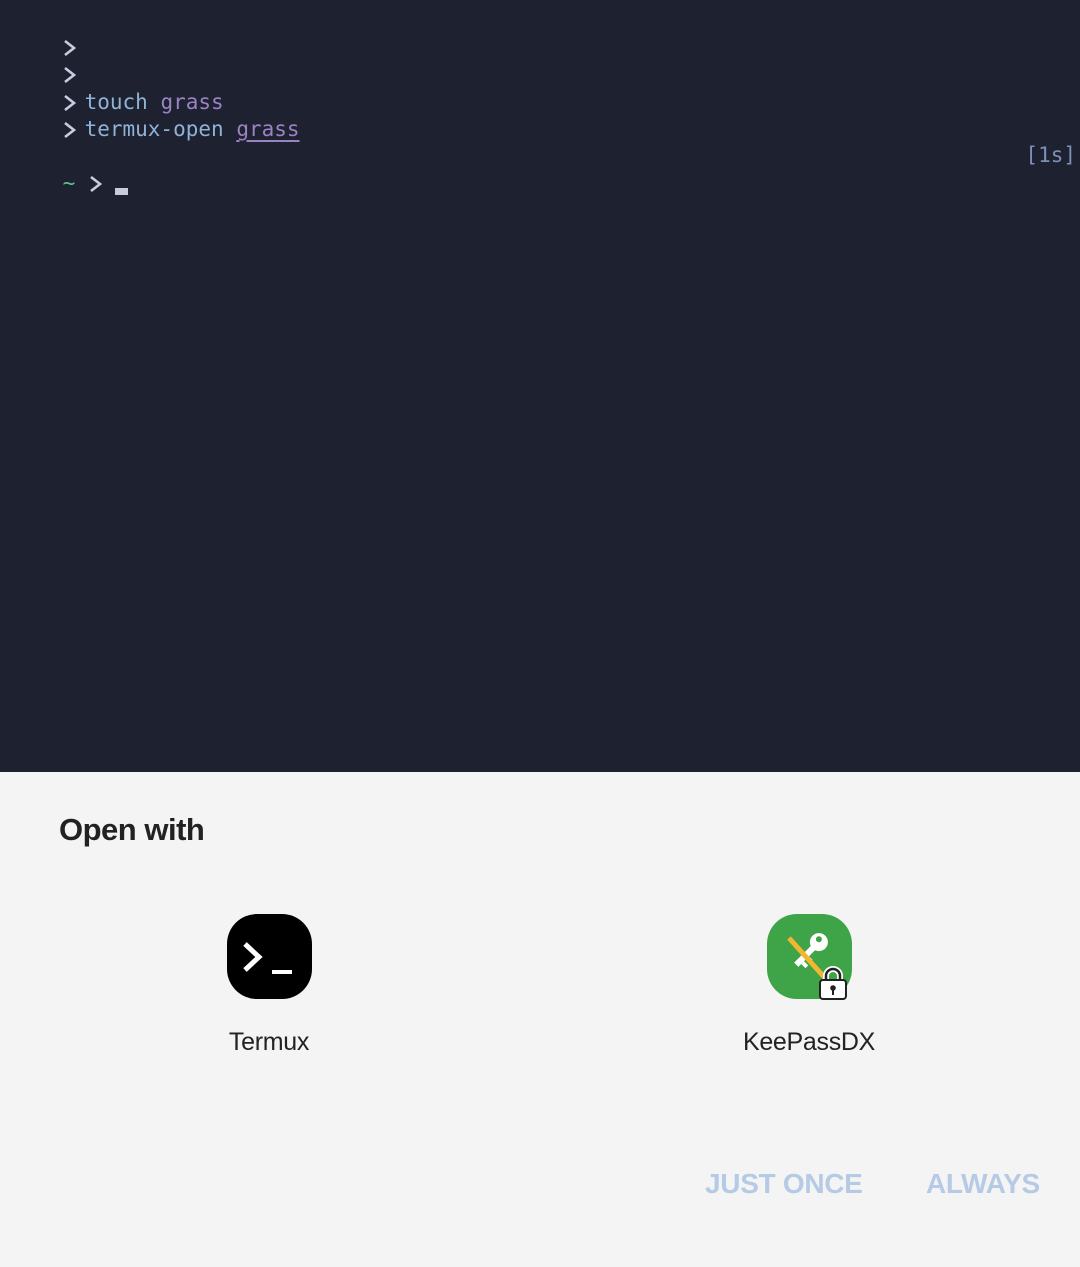 The width and height of the screenshot is (1080, 1267). I want to click on app-label: Termux, so click(269, 1042).